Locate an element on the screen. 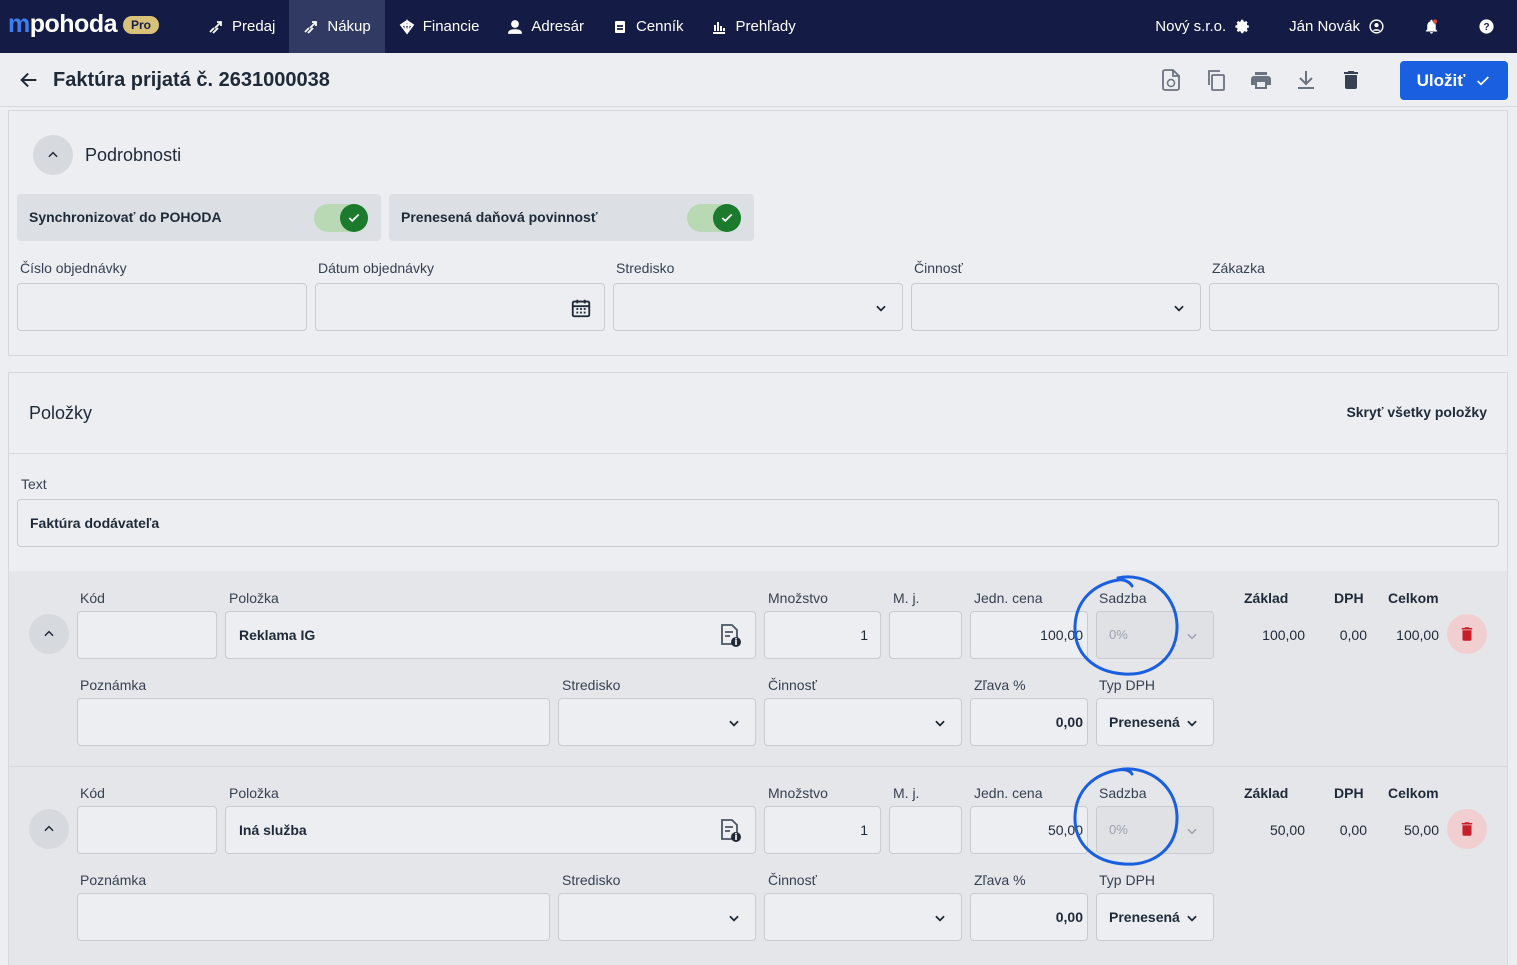  unit-price-label: Jedn. cena is located at coordinates (1008, 598).